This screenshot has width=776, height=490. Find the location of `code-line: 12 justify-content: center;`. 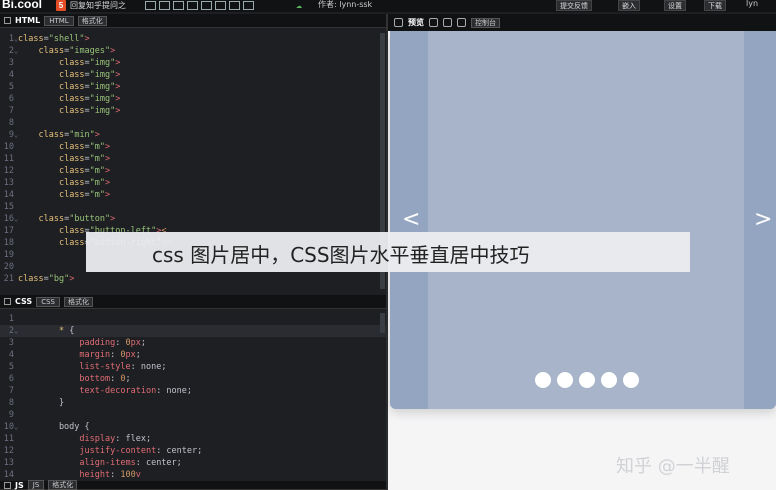

code-line: 12 justify-content: center; is located at coordinates (193, 451).